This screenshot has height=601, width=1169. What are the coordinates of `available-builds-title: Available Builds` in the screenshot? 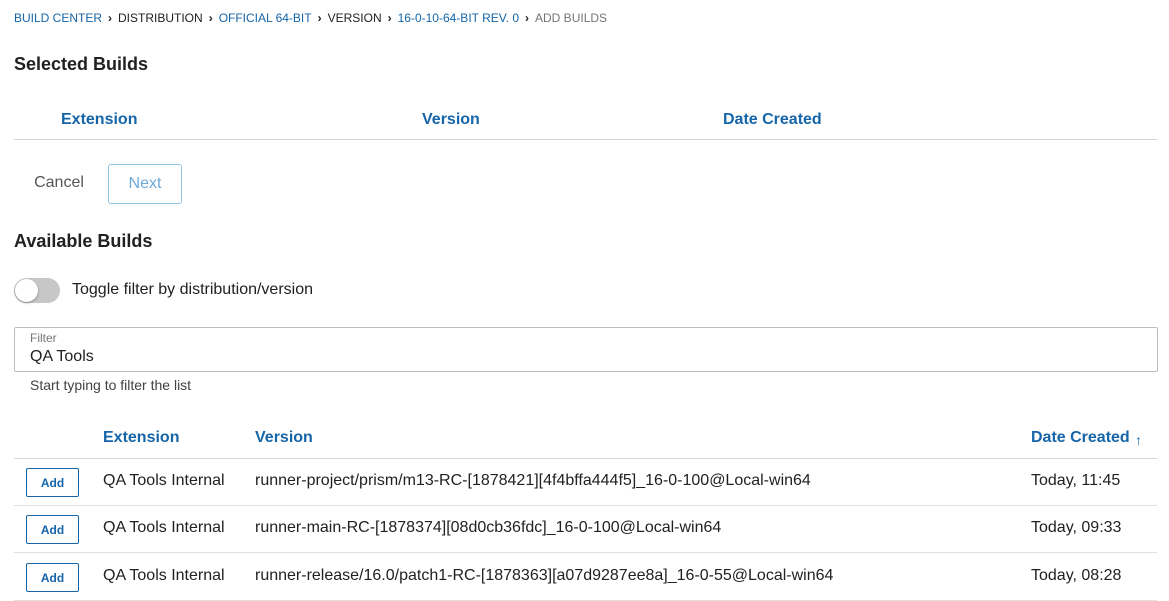 It's located at (83, 241).